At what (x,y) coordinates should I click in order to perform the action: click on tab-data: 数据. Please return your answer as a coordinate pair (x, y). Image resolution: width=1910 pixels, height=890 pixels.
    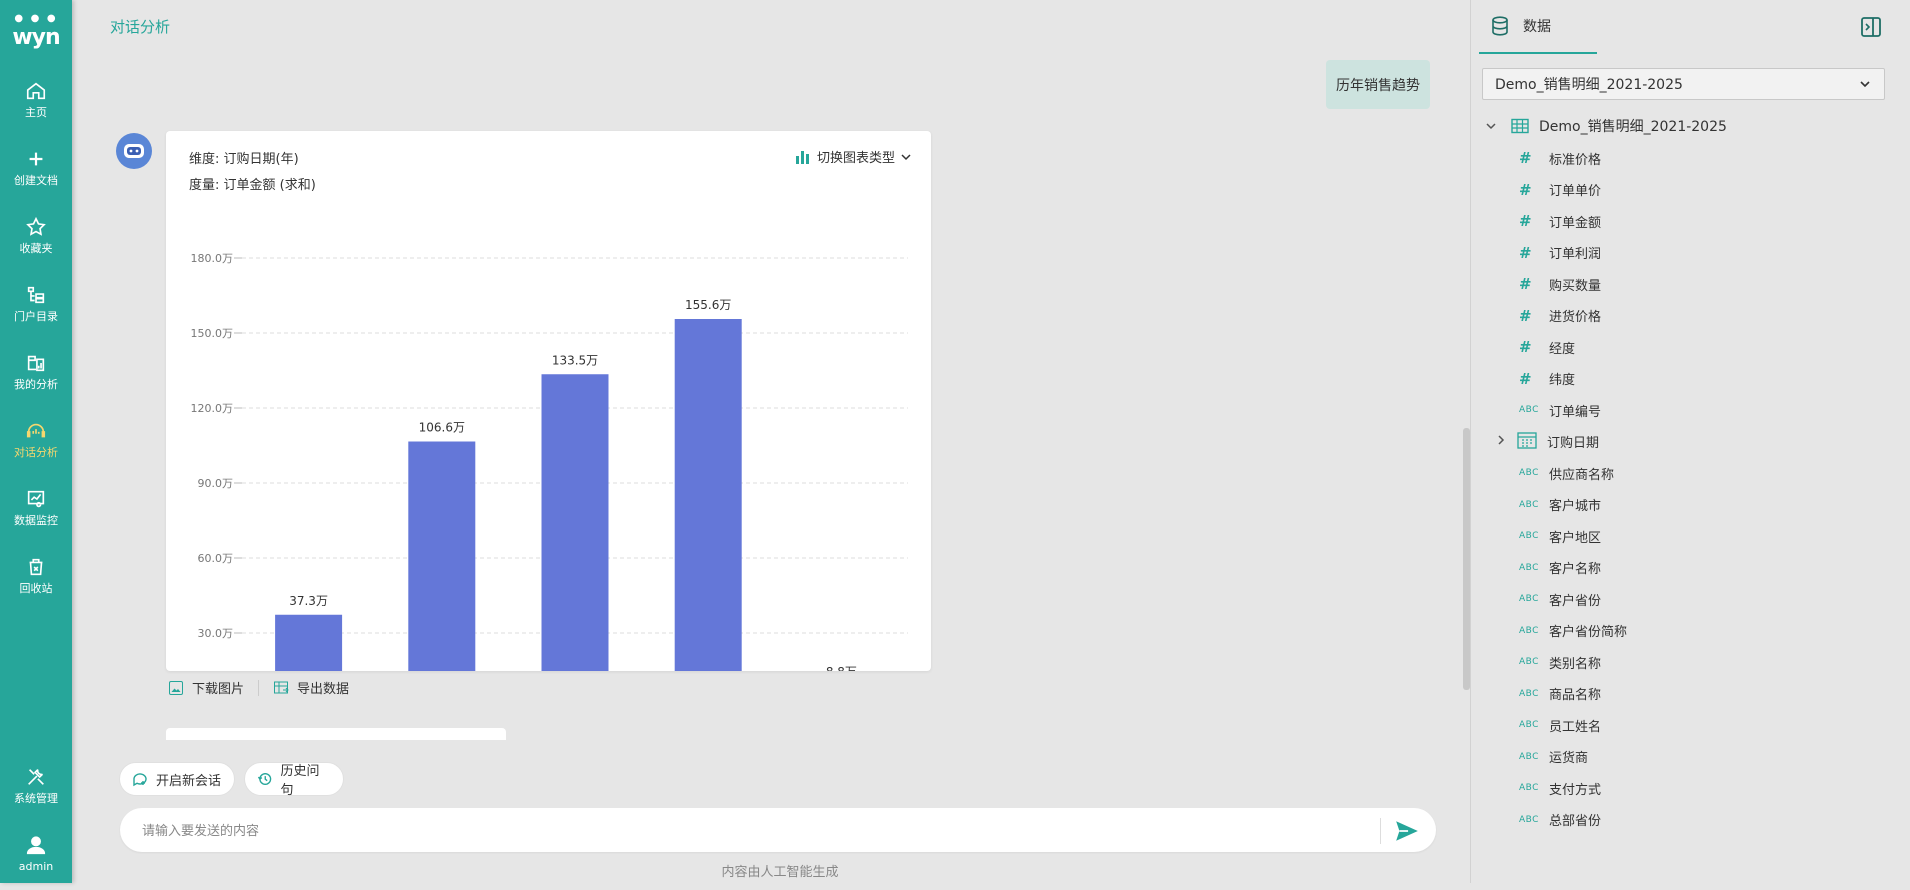
    Looking at the image, I should click on (1538, 27).